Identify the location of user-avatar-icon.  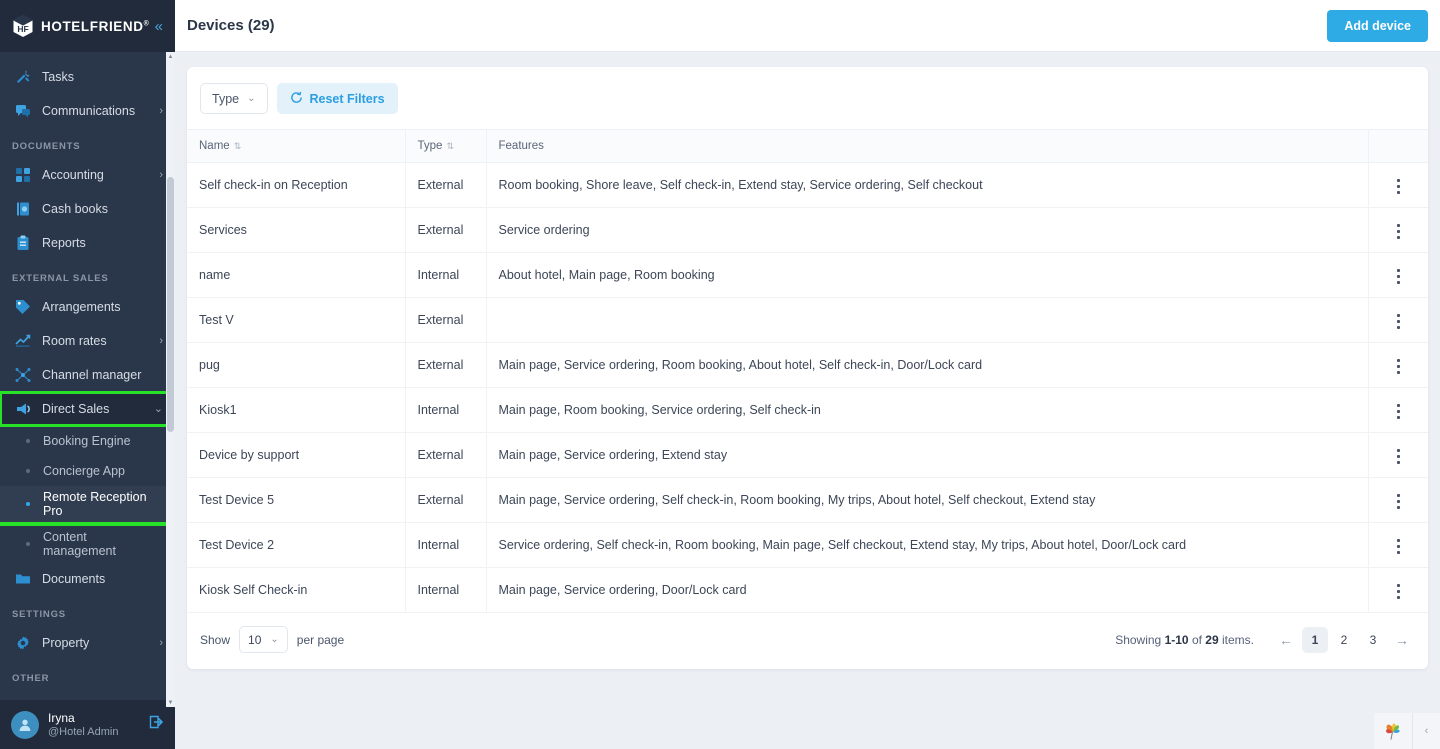
(25, 724).